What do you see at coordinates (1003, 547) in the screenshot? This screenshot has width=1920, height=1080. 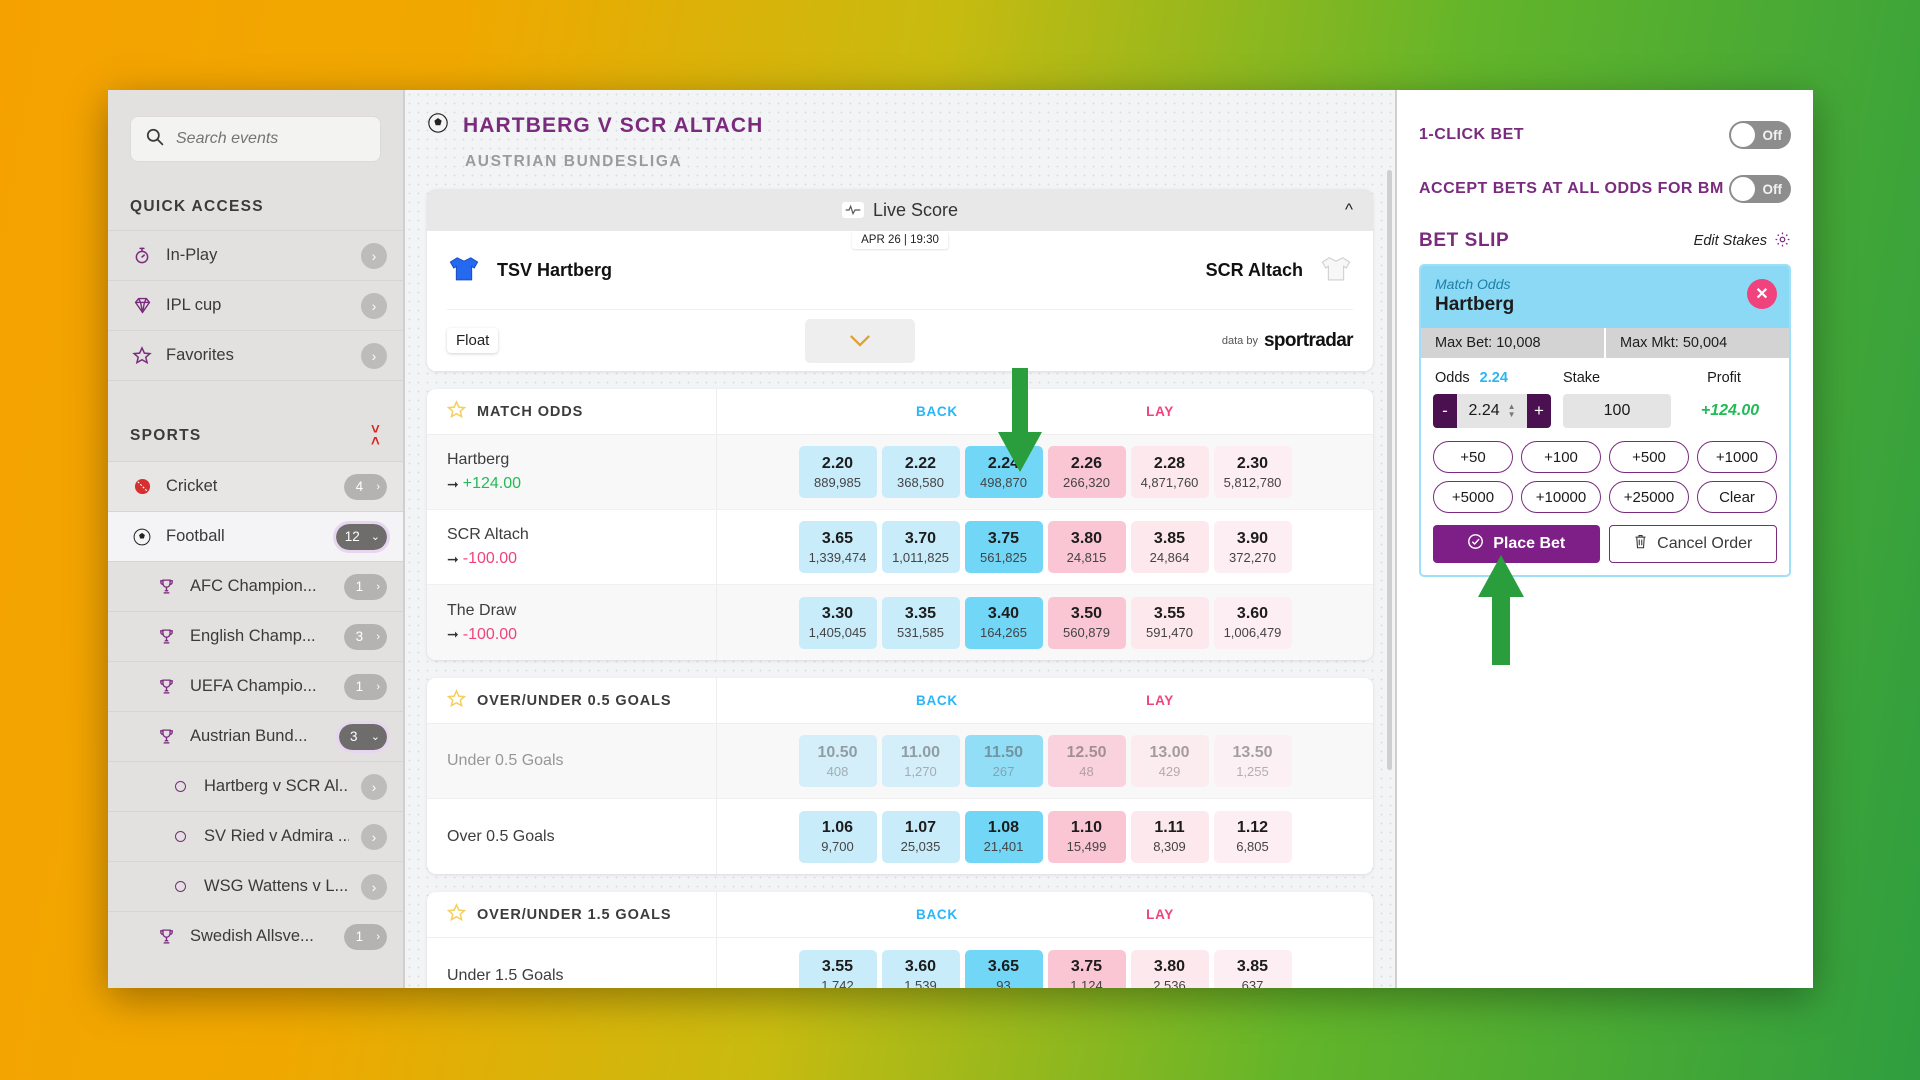 I see `odds-cell: 3.75 561,825` at bounding box center [1003, 547].